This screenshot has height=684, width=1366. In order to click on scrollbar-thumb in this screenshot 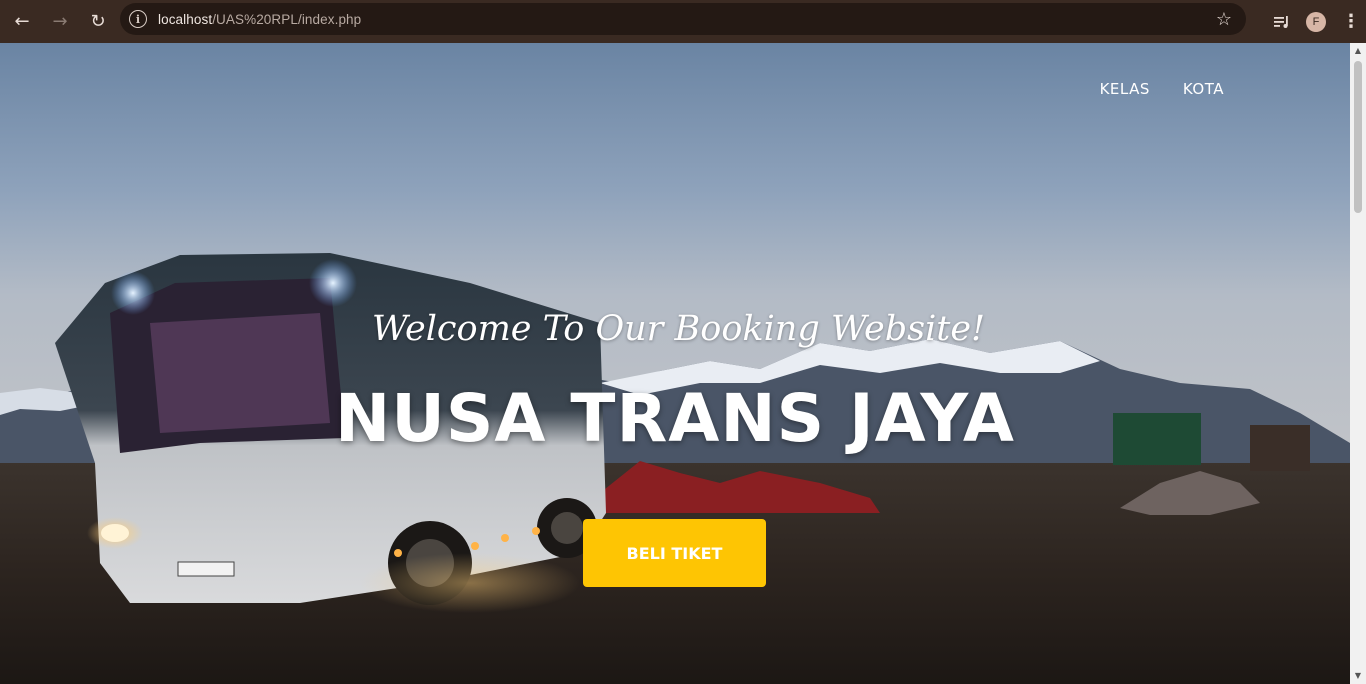, I will do `click(1358, 137)`.